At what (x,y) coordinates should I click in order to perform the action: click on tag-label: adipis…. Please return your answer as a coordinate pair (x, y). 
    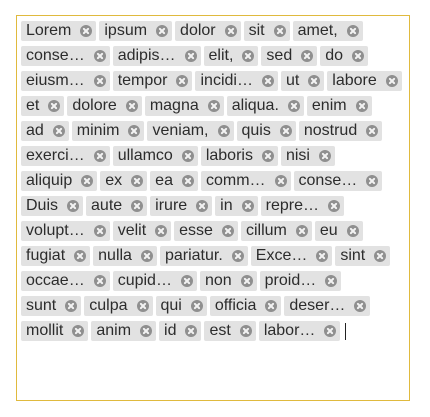
    Looking at the image, I should click on (146, 55).